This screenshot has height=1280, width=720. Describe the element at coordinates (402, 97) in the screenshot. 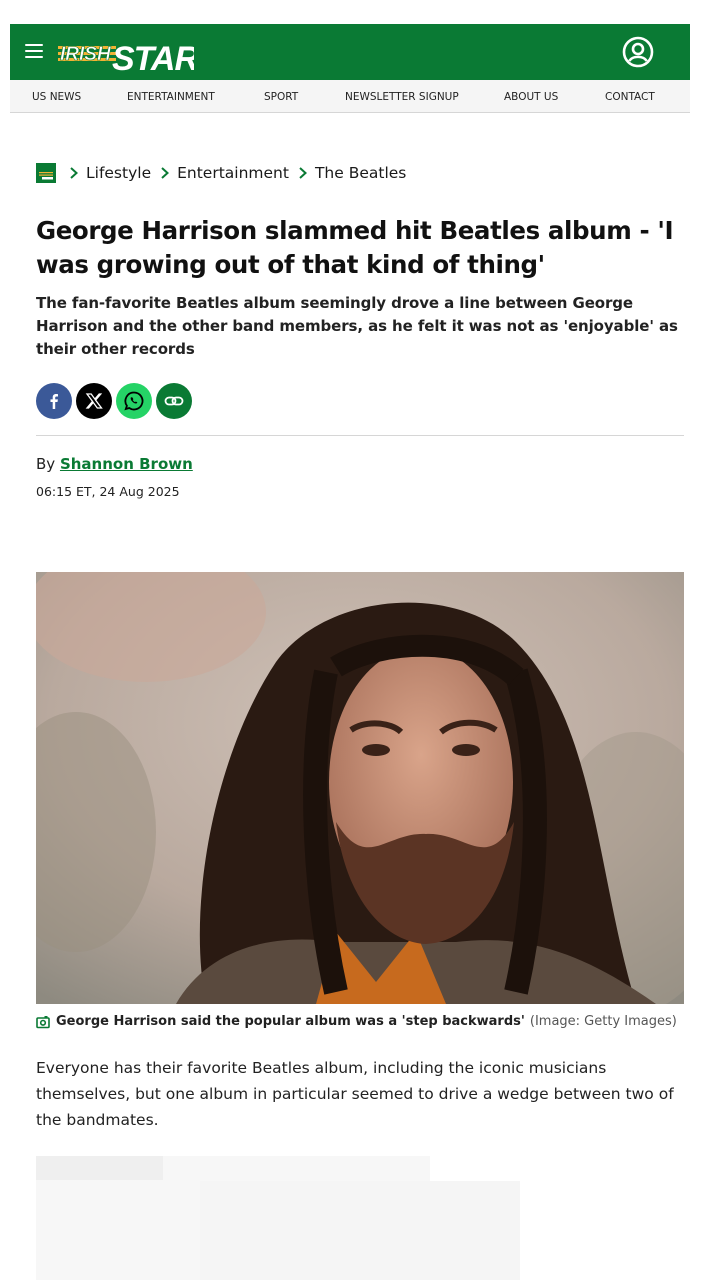

I see `nav-newsletter-signup: NEWSLETTER SIGNUP` at that location.